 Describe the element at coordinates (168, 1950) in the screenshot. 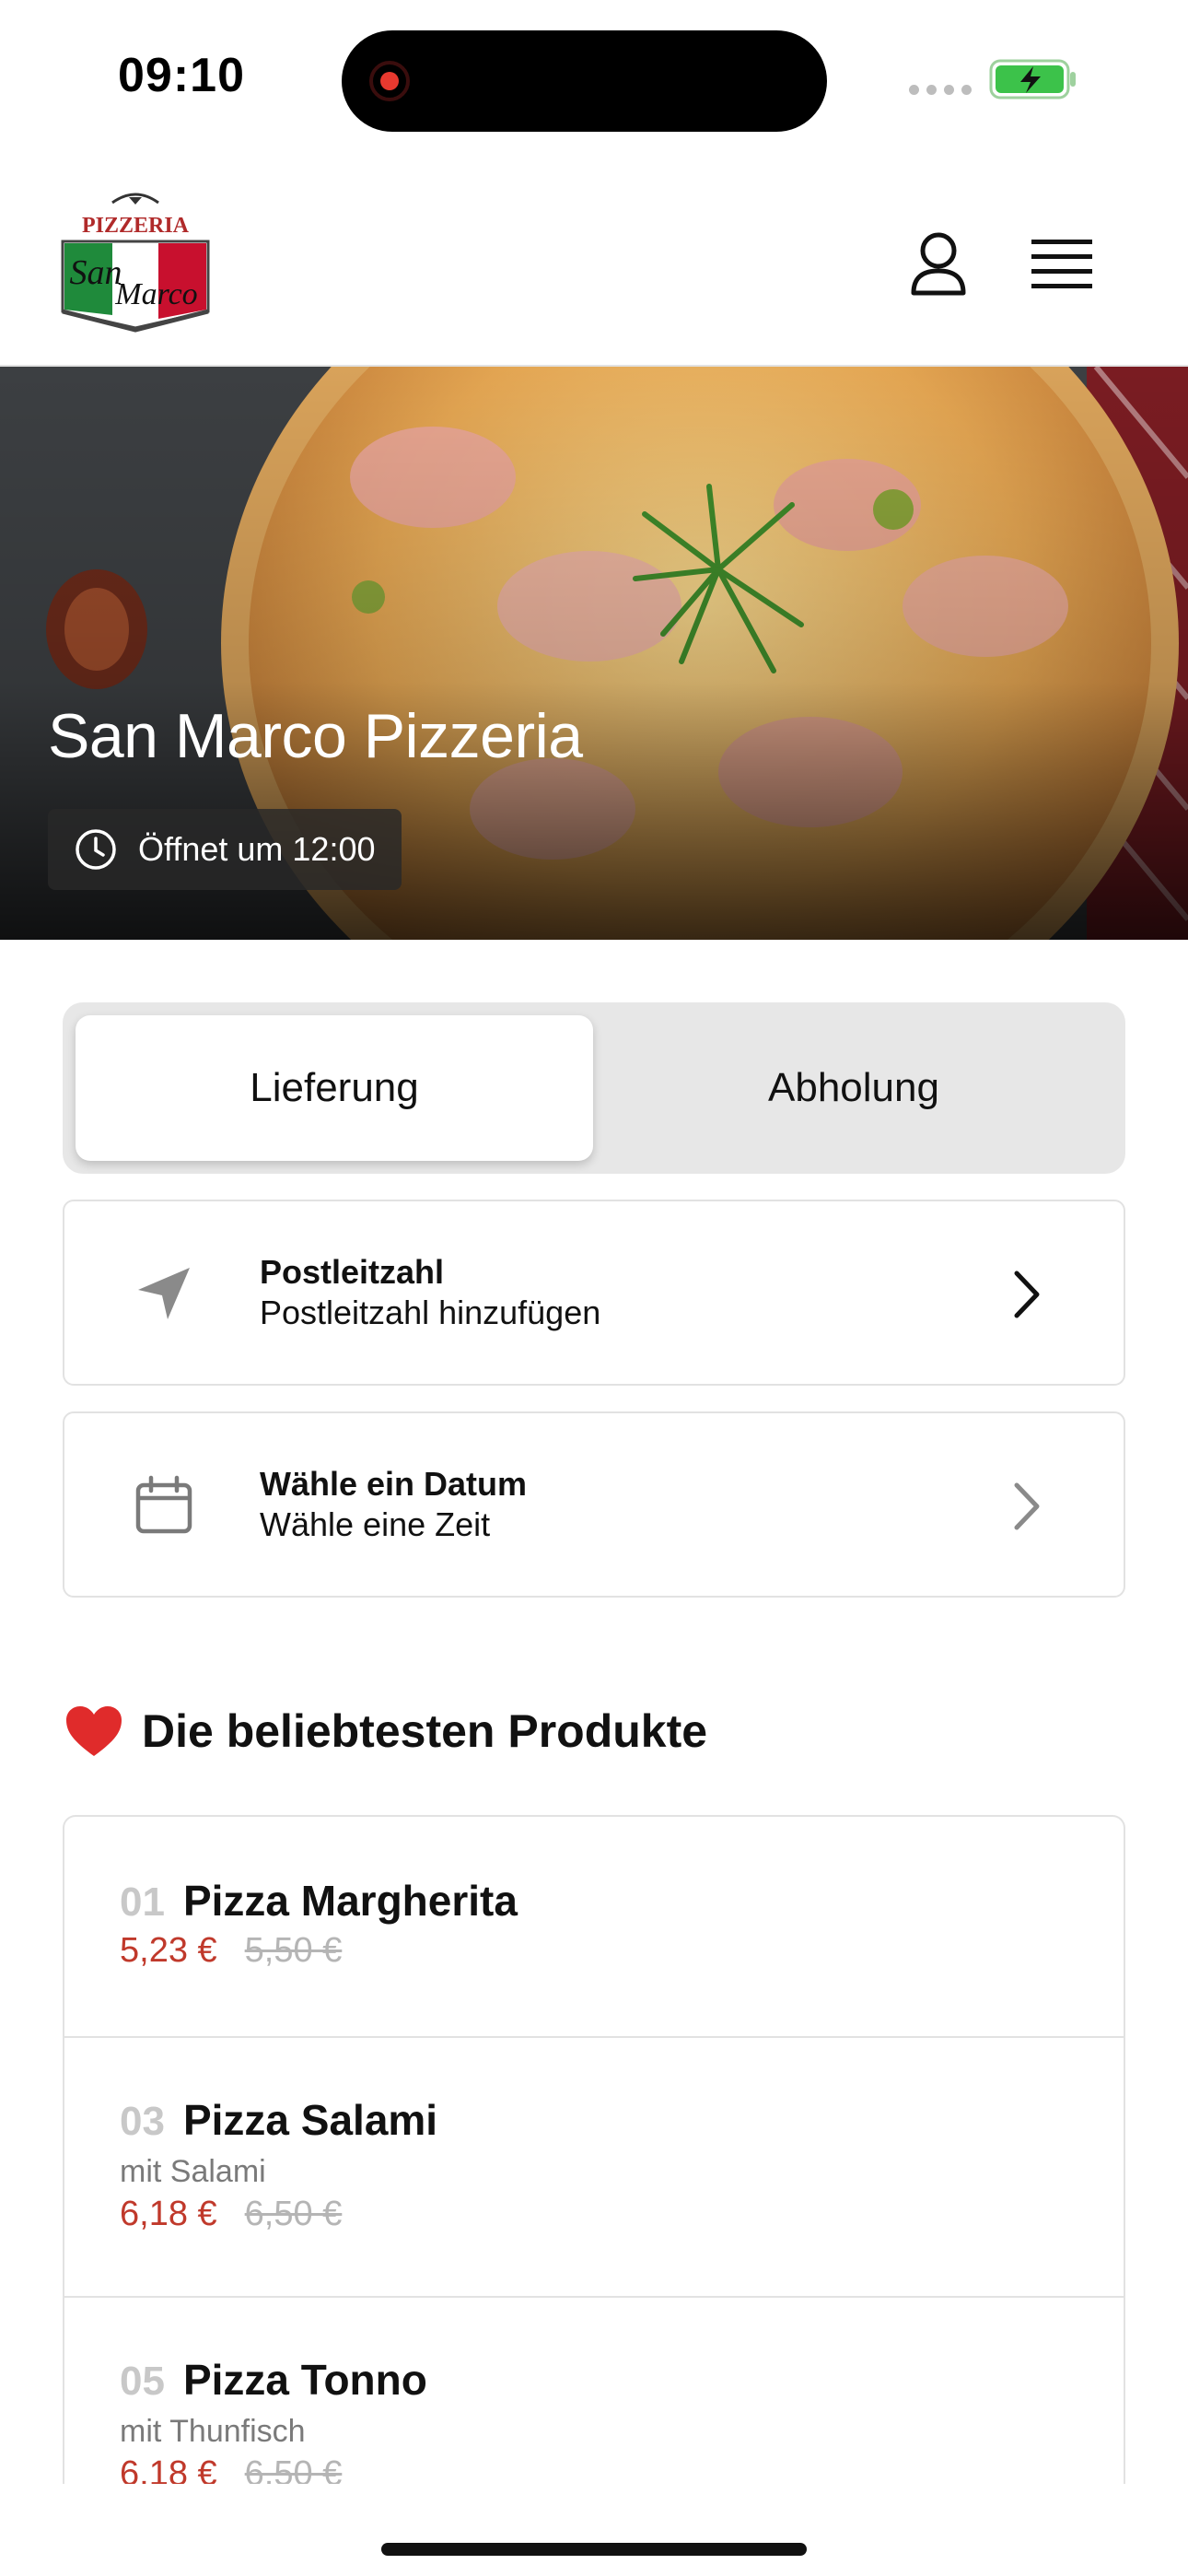

I see `product-price: 5,23 €` at that location.